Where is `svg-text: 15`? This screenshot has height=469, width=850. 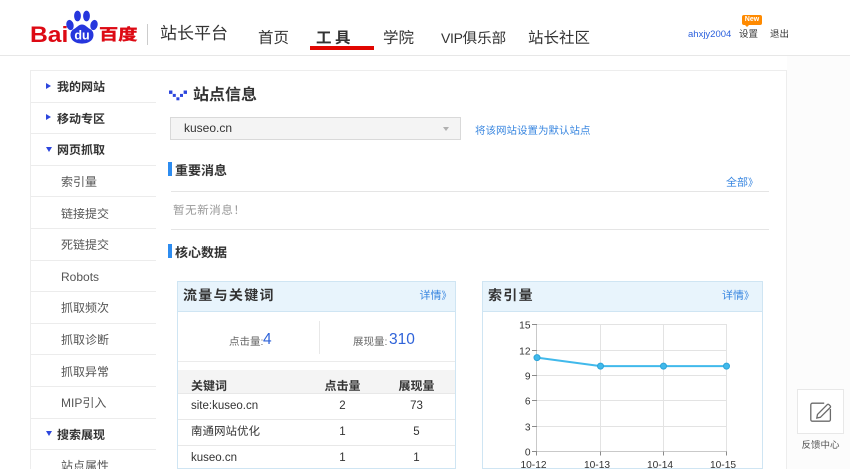
svg-text: 15 is located at coordinates (525, 326).